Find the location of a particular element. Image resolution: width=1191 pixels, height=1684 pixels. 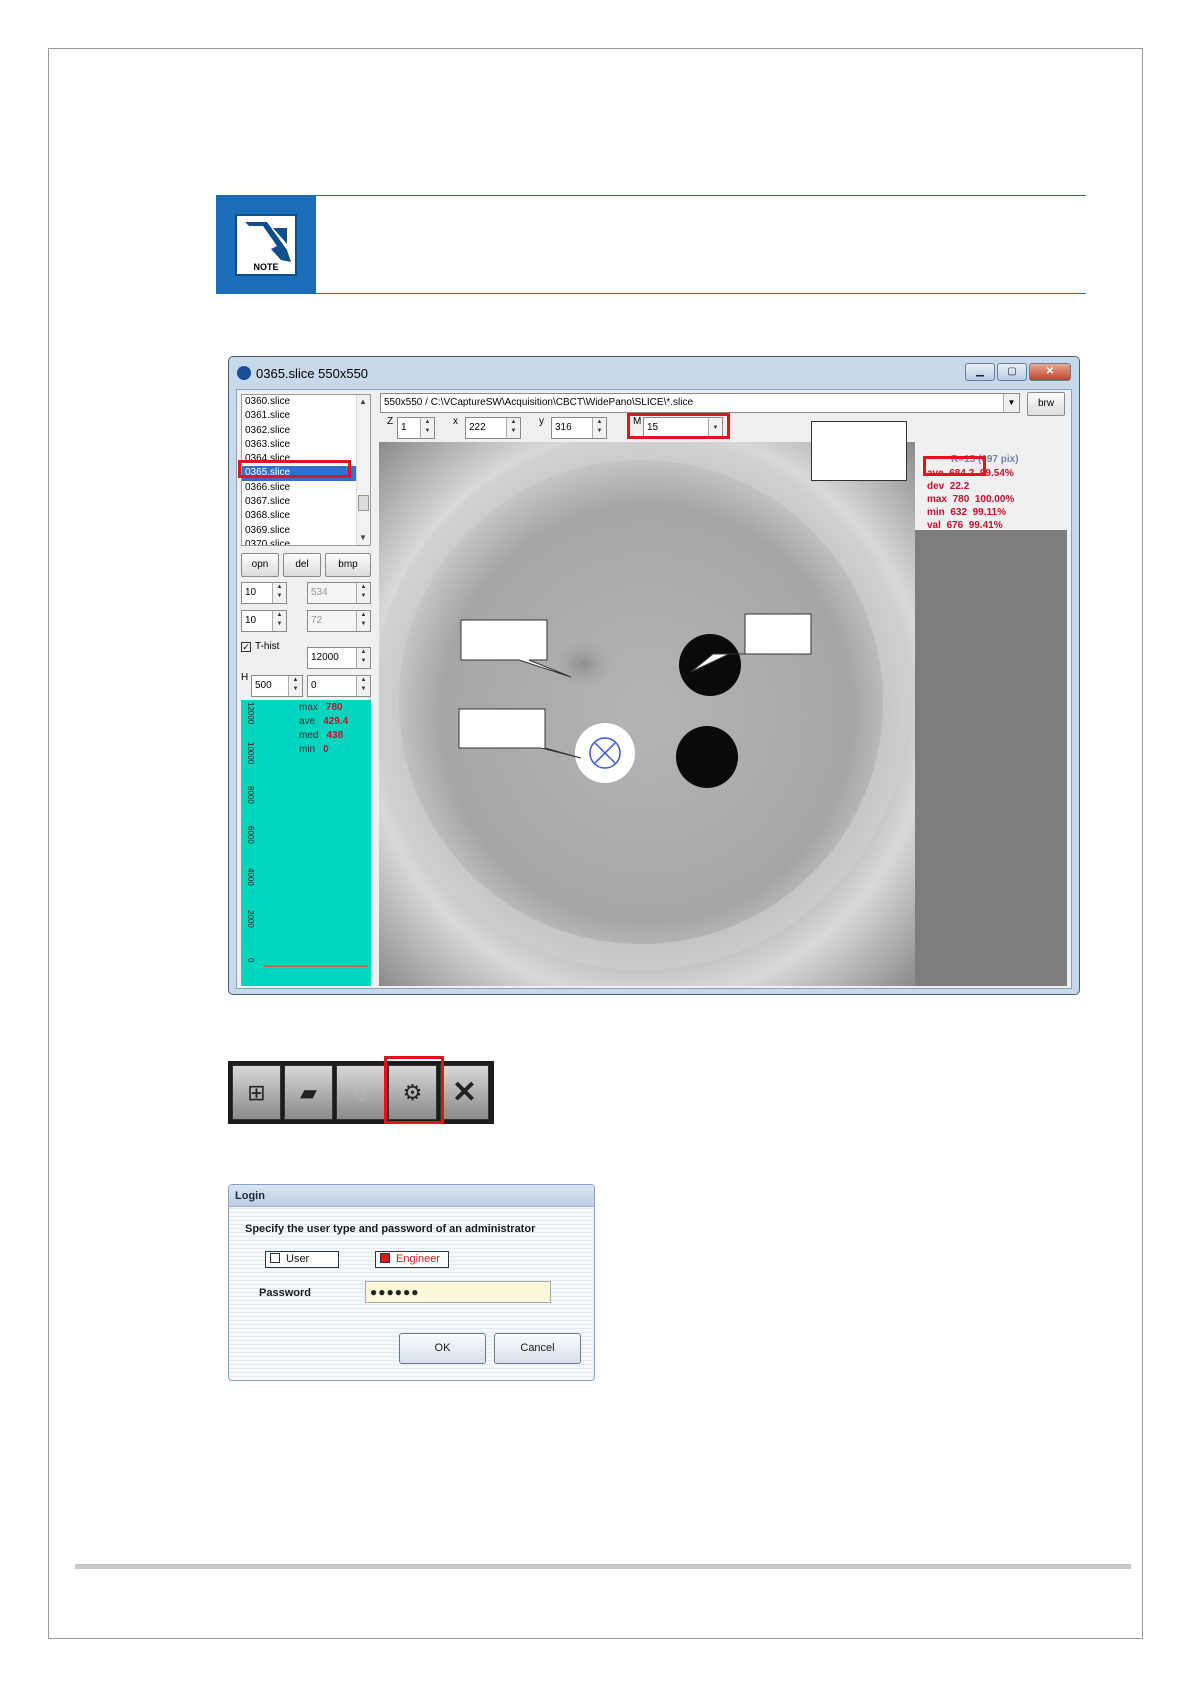

window-controls: ▁ ▢ ✕ is located at coordinates (1018, 372).